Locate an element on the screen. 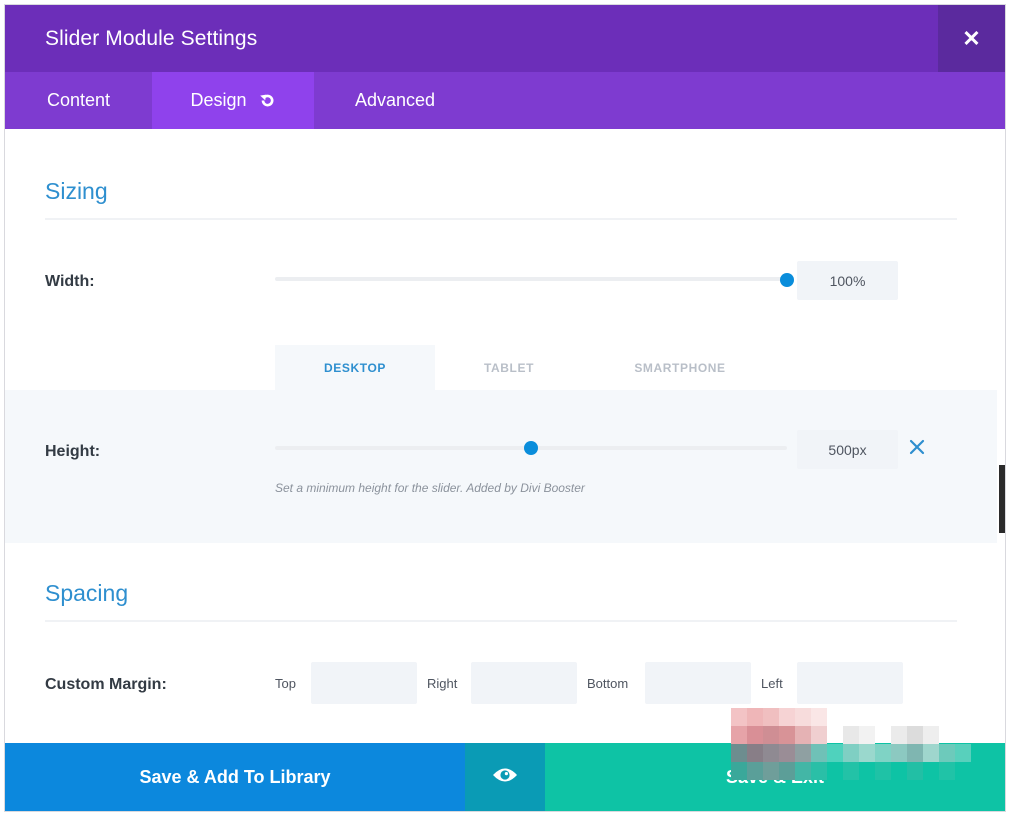 The image size is (1010, 818). close-button: ✕ is located at coordinates (971, 38).